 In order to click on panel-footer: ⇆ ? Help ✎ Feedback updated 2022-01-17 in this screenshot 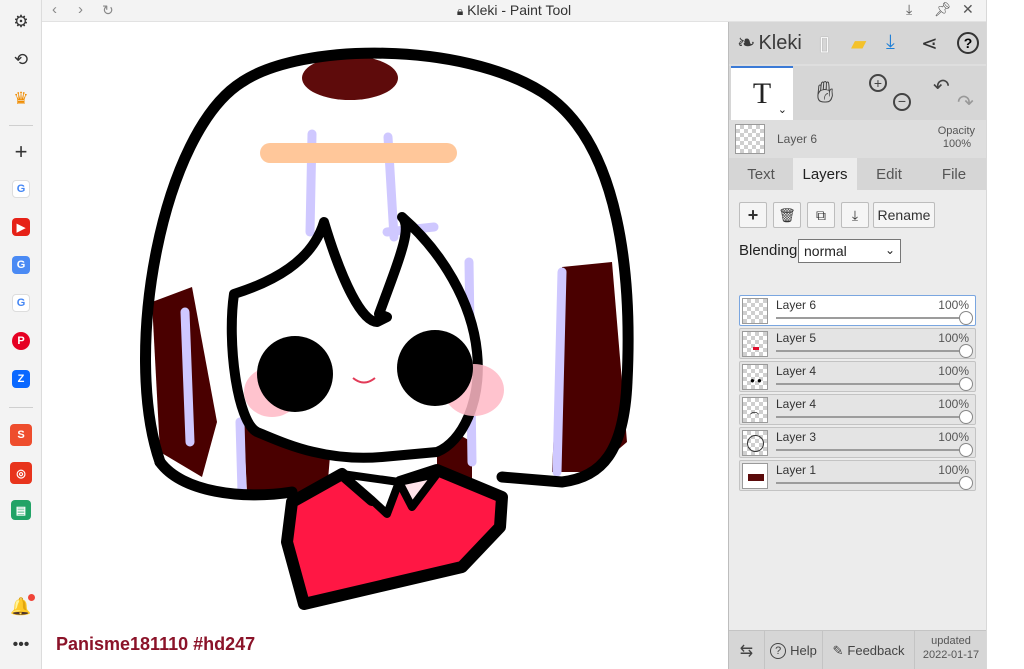, I will do `click(858, 649)`.